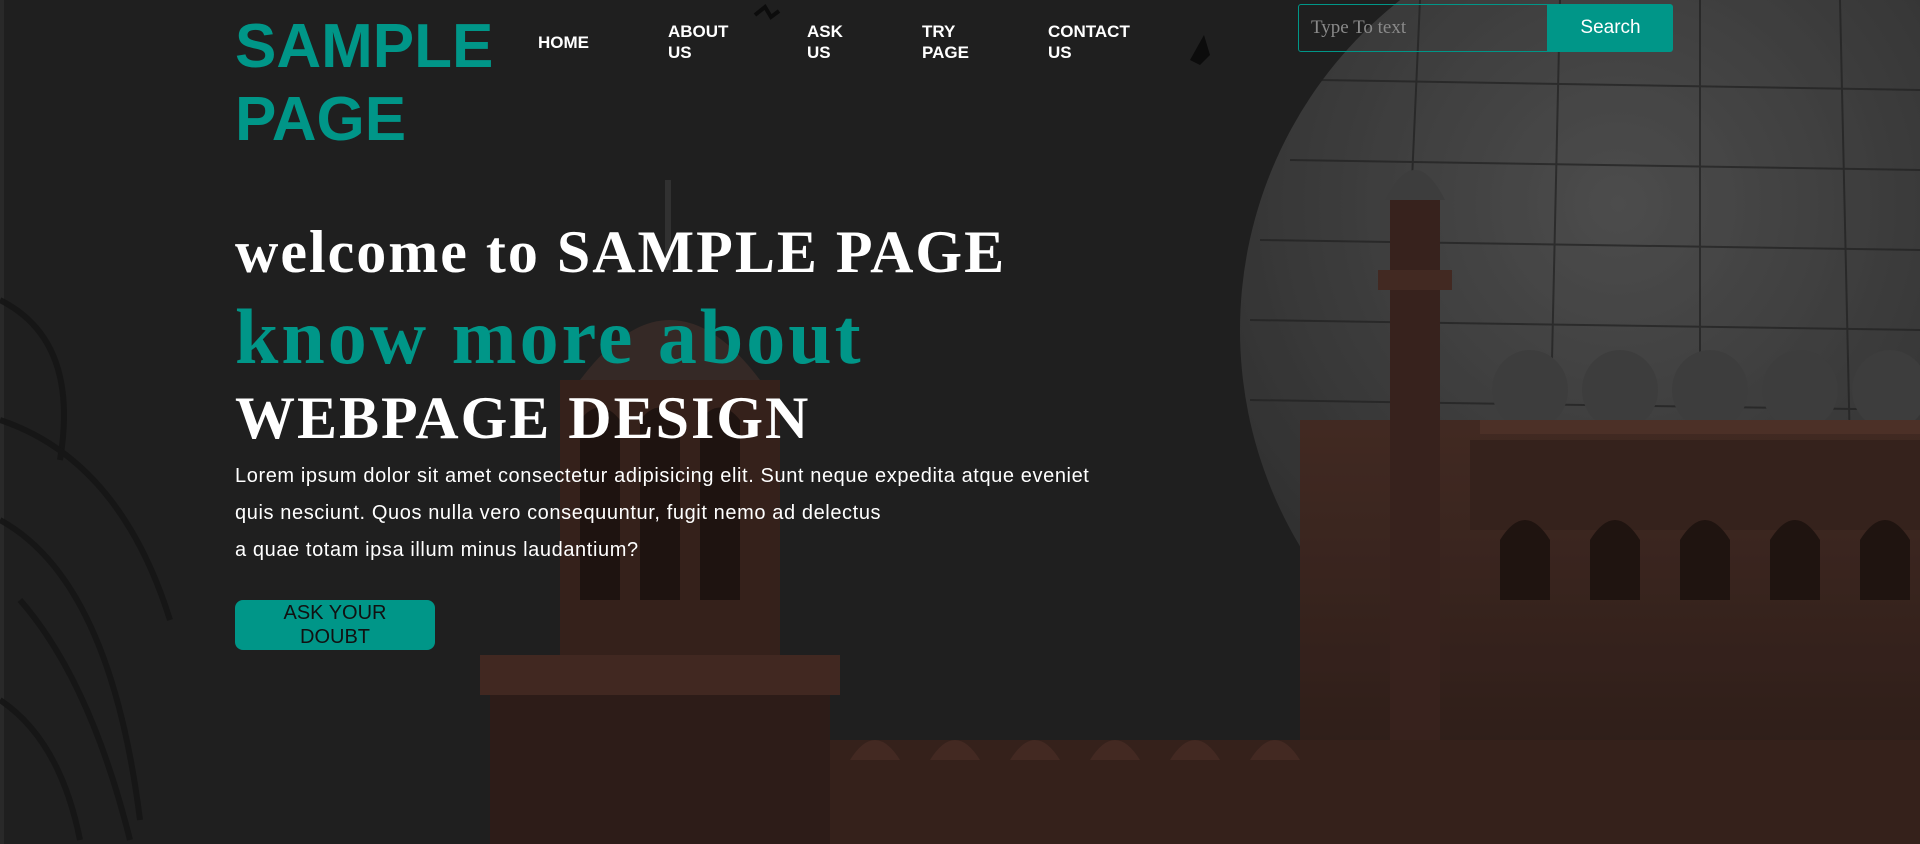  Describe the element at coordinates (825, 42) in the screenshot. I see `nav-ask-us: ASK US` at that location.